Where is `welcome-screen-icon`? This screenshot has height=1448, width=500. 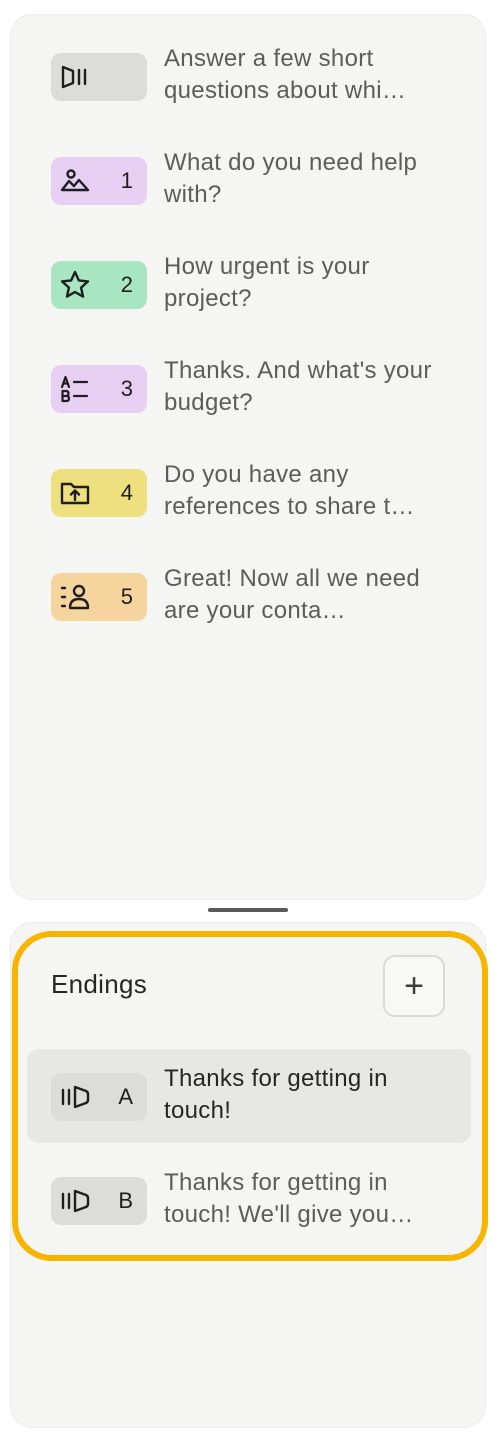 welcome-screen-icon is located at coordinates (75, 77).